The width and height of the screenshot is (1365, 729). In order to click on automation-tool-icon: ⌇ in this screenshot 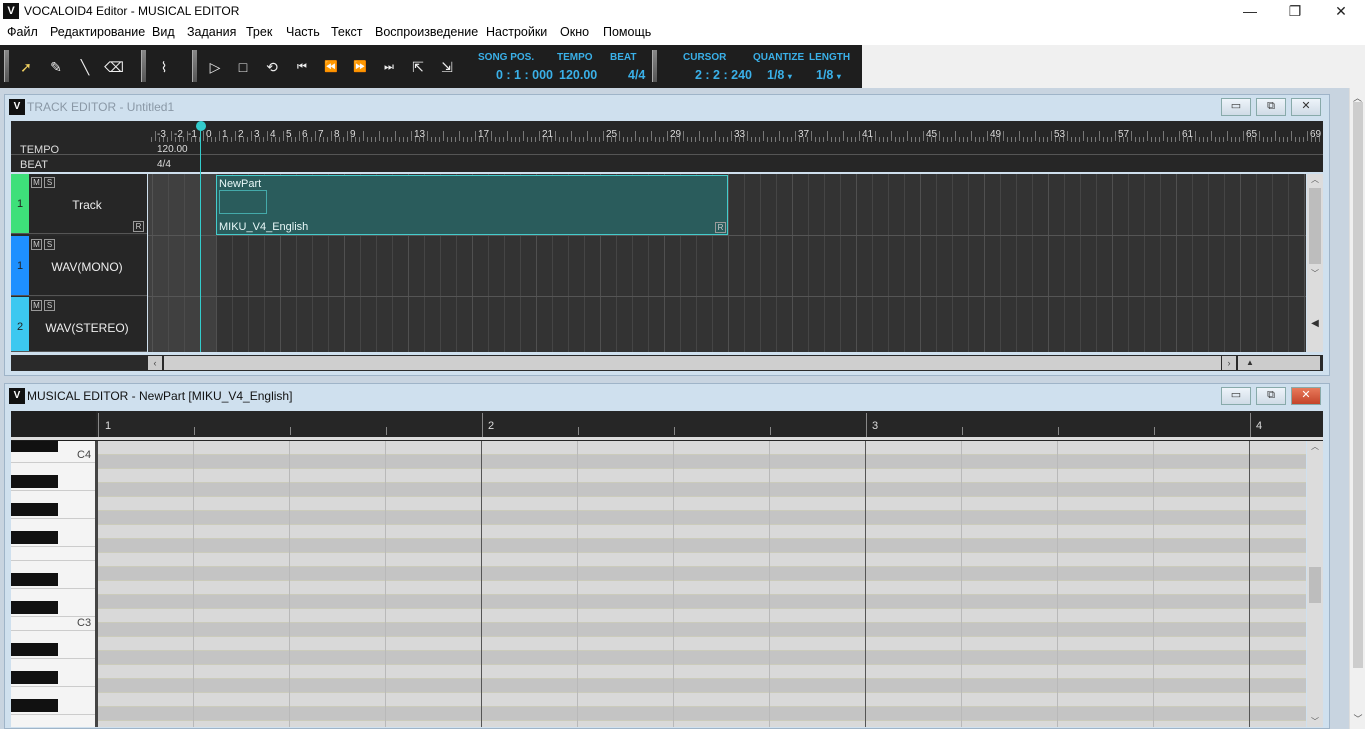, I will do `click(164, 67)`.